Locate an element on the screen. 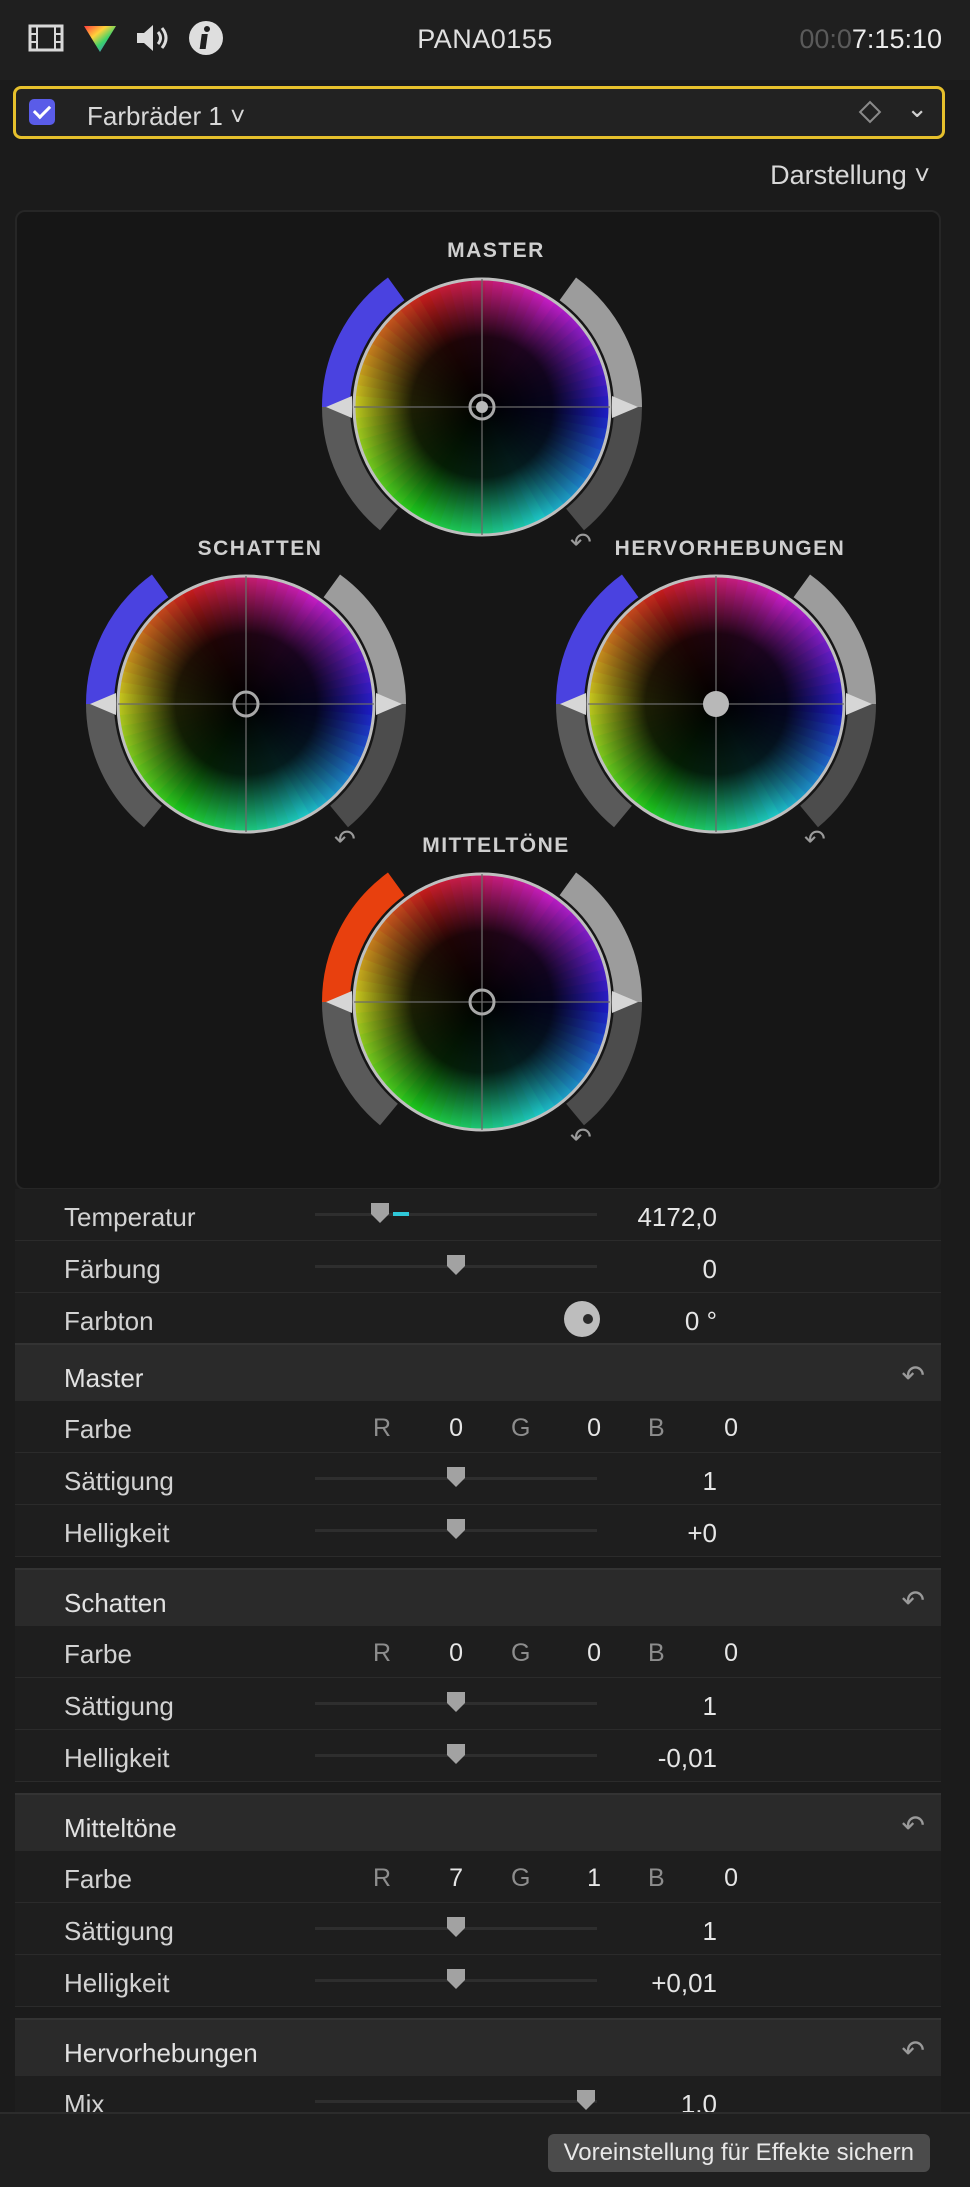 This screenshot has height=2187, width=970. brightness-value: +0,01 is located at coordinates (684, 1983).